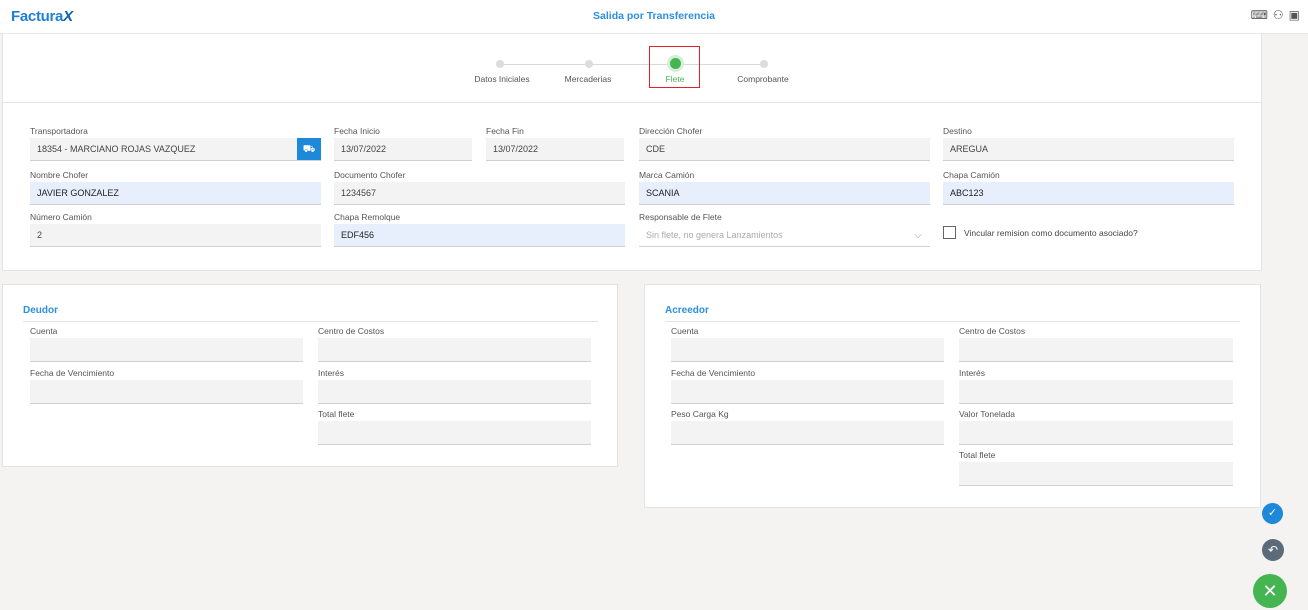 The image size is (1308, 610). What do you see at coordinates (784, 149) in the screenshot?
I see `direccion-chofer-input: CDE` at bounding box center [784, 149].